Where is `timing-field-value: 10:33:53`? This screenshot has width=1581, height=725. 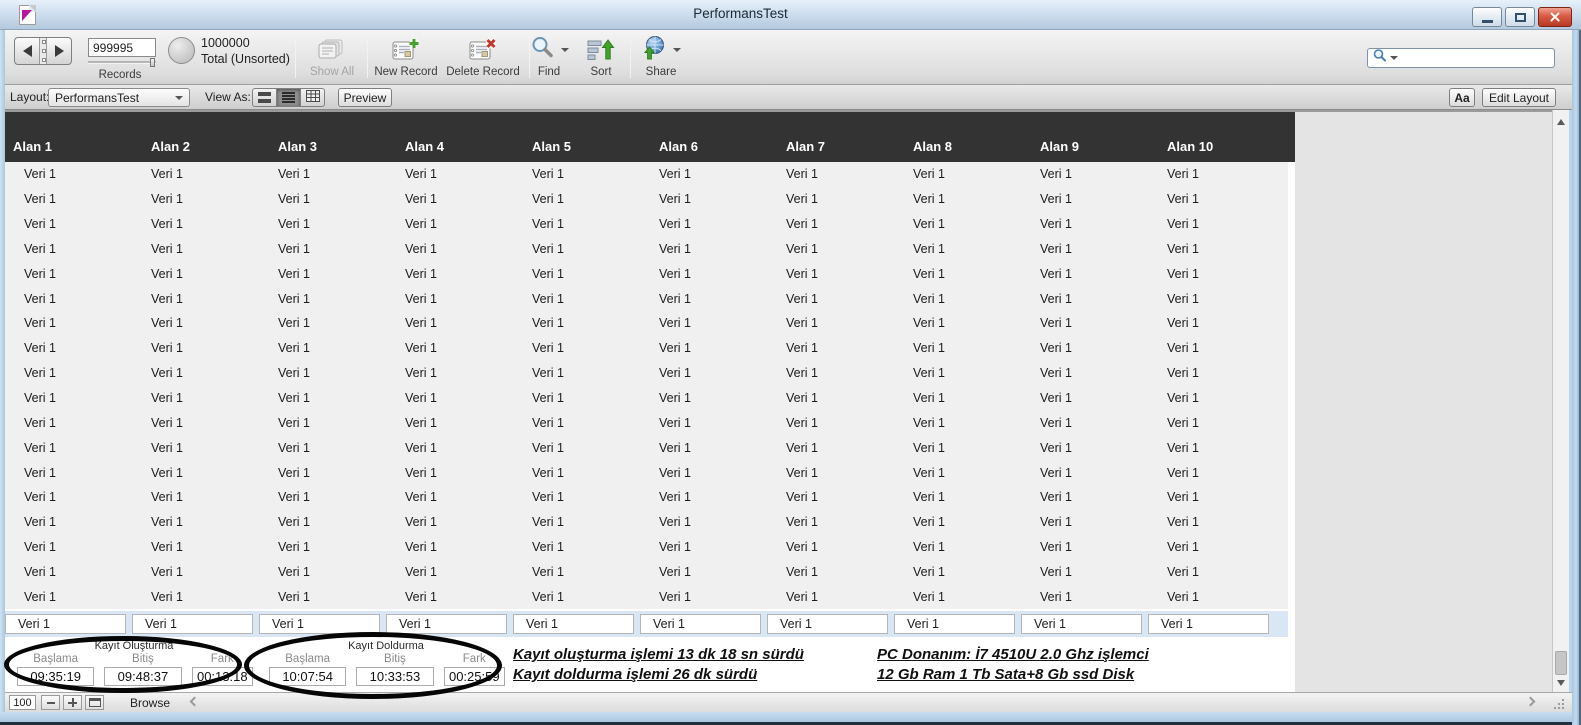 timing-field-value: 10:33:53 is located at coordinates (395, 677).